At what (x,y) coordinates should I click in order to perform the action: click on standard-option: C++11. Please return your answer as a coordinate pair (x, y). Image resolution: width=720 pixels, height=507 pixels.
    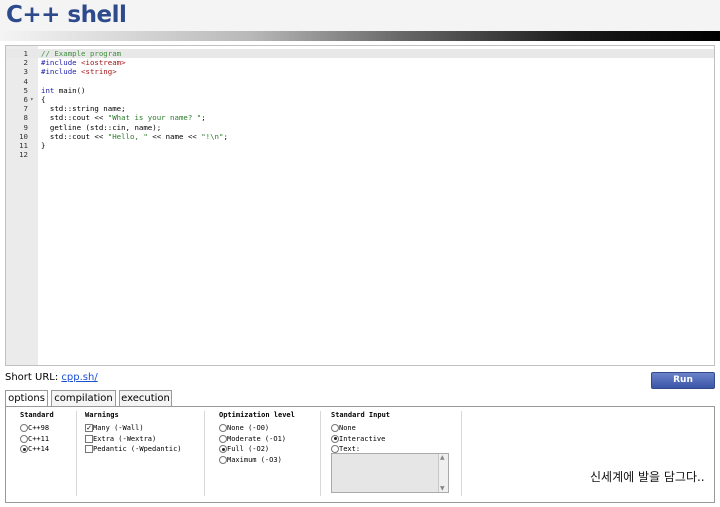
    Looking at the image, I should click on (37, 439).